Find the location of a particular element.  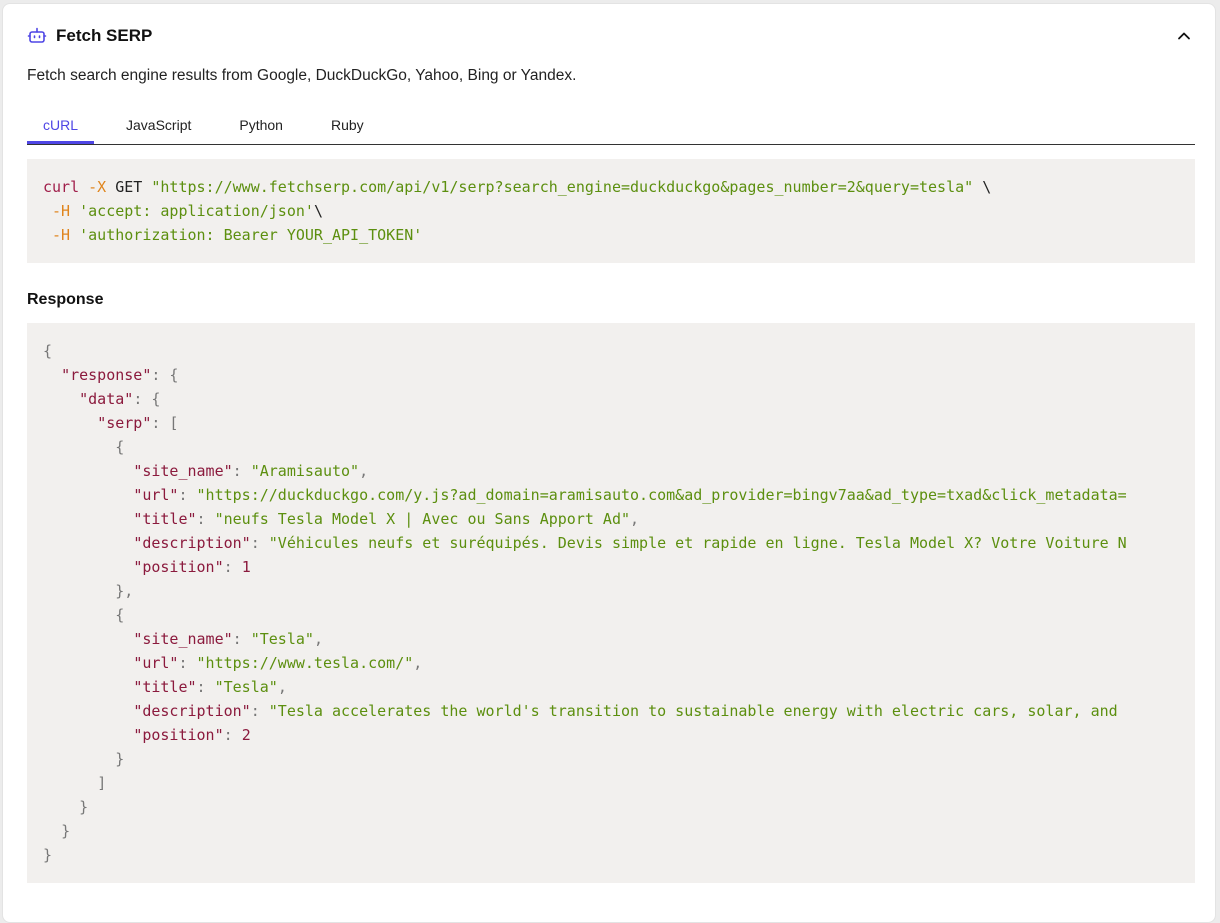

tab-curl: cURL is located at coordinates (61, 127).